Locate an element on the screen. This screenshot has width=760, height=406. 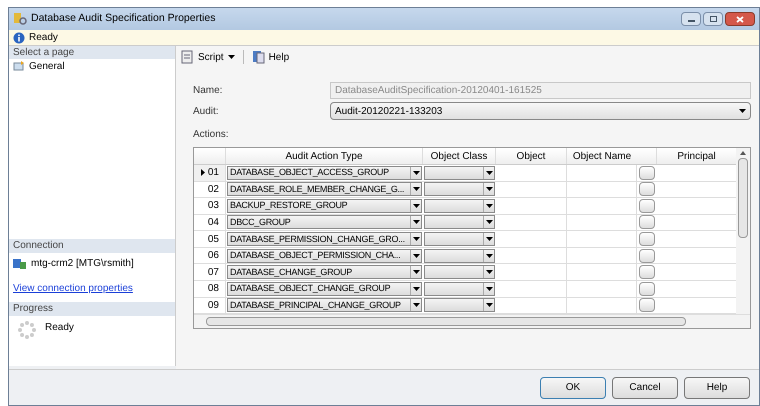
script-icon is located at coordinates (187, 57).